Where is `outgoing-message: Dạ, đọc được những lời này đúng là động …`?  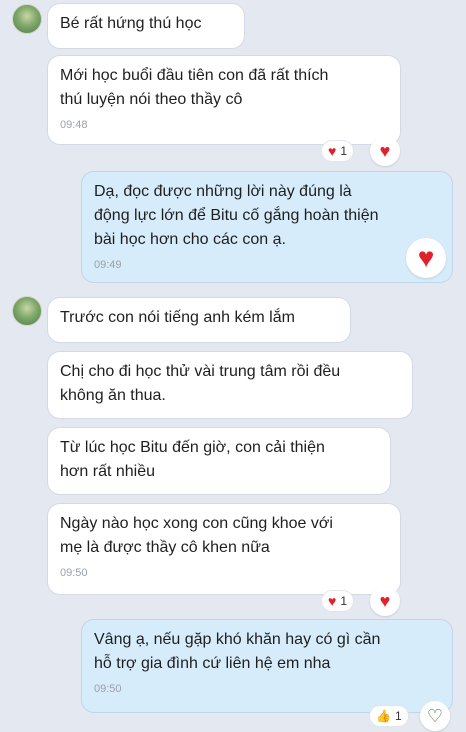 outgoing-message: Dạ, đọc được những lời này đúng là động … is located at coordinates (267, 227).